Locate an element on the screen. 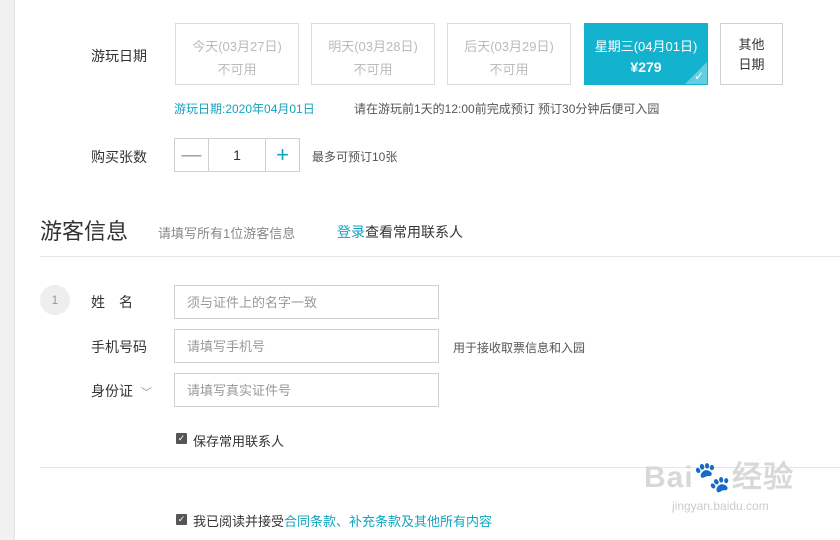 This screenshot has height=540, width=840. phone-label: 手机号码 is located at coordinates (119, 347).